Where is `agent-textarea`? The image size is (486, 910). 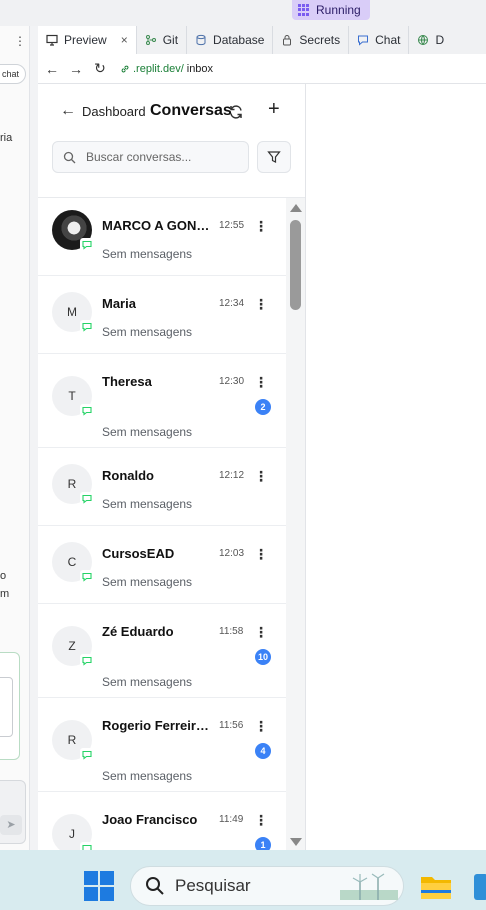
agent-textarea is located at coordinates (6, 707).